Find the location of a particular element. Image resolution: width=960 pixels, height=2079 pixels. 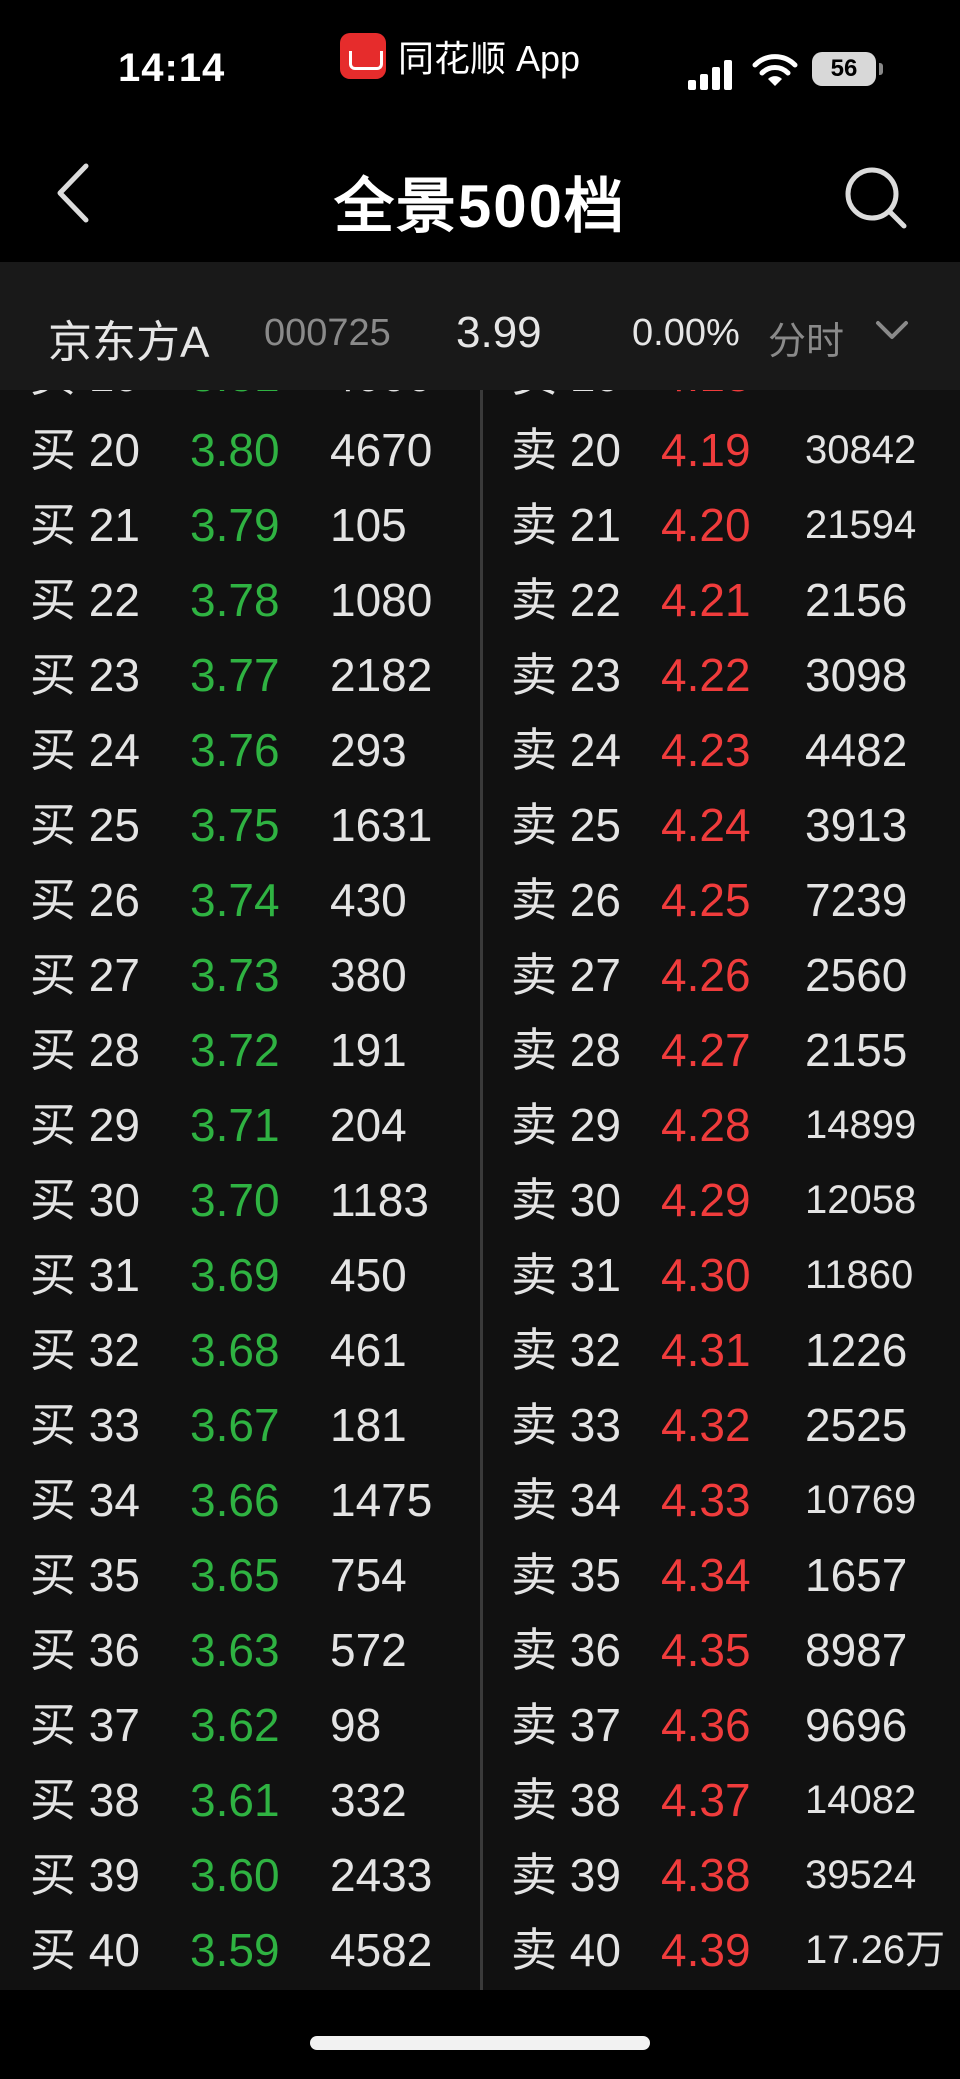

ask-row: 卖 28 4.27 2155 is located at coordinates (721, 1050).